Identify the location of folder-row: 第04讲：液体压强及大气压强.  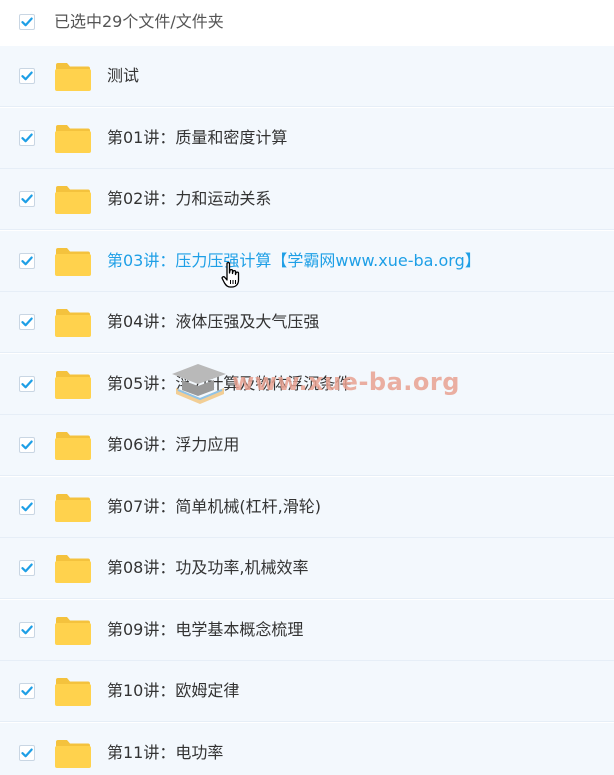
(307, 322).